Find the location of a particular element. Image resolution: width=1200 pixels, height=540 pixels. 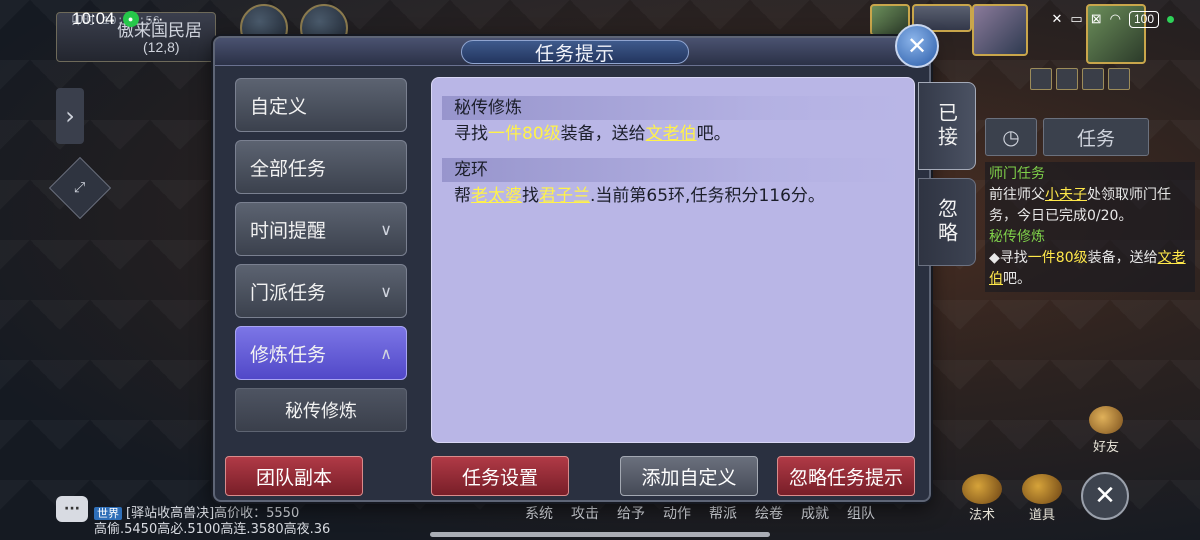

bell-icon is located at coordinates (982, 489).